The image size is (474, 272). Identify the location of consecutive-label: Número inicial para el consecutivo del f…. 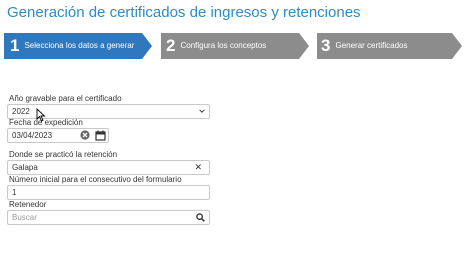
(95, 179).